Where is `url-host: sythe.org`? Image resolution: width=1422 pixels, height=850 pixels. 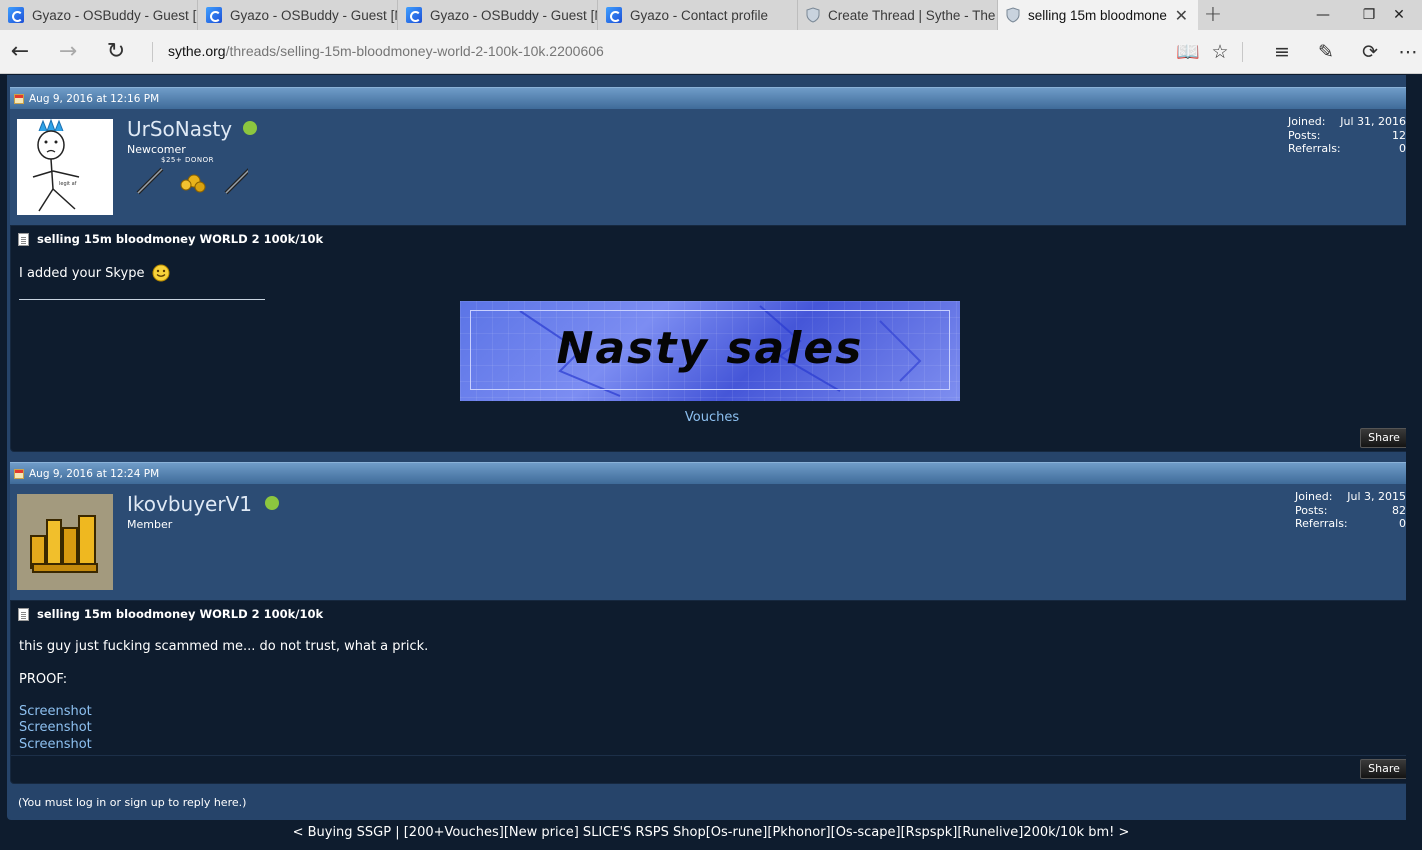 url-host: sythe.org is located at coordinates (197, 51).